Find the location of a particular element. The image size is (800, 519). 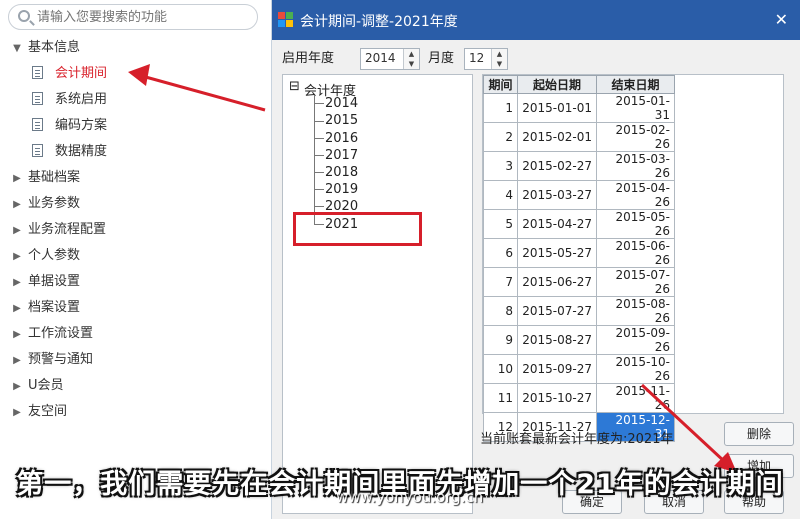

group-label: 基础档案 is located at coordinates (54, 177).